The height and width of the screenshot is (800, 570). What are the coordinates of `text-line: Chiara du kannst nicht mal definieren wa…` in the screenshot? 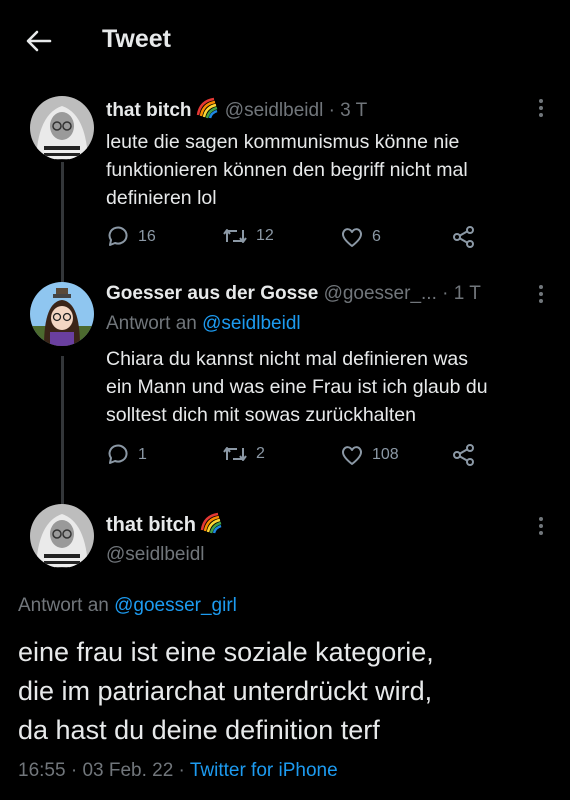 It's located at (287, 359).